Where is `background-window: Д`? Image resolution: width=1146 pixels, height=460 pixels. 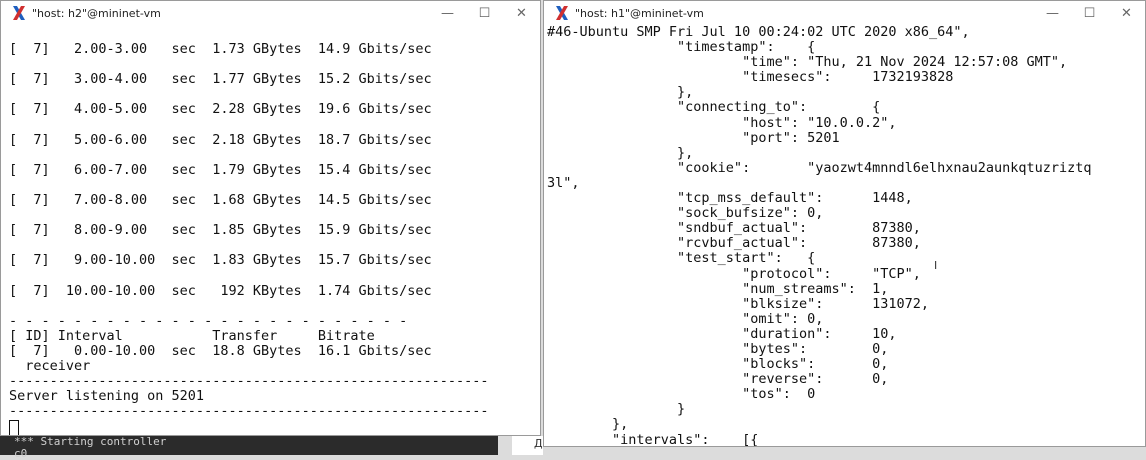 background-window: Д is located at coordinates (527, 445).